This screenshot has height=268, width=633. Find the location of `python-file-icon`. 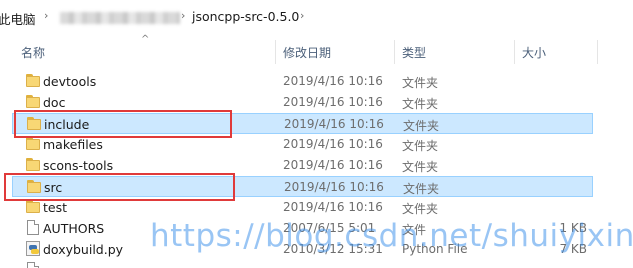

python-file-icon is located at coordinates (33, 248).